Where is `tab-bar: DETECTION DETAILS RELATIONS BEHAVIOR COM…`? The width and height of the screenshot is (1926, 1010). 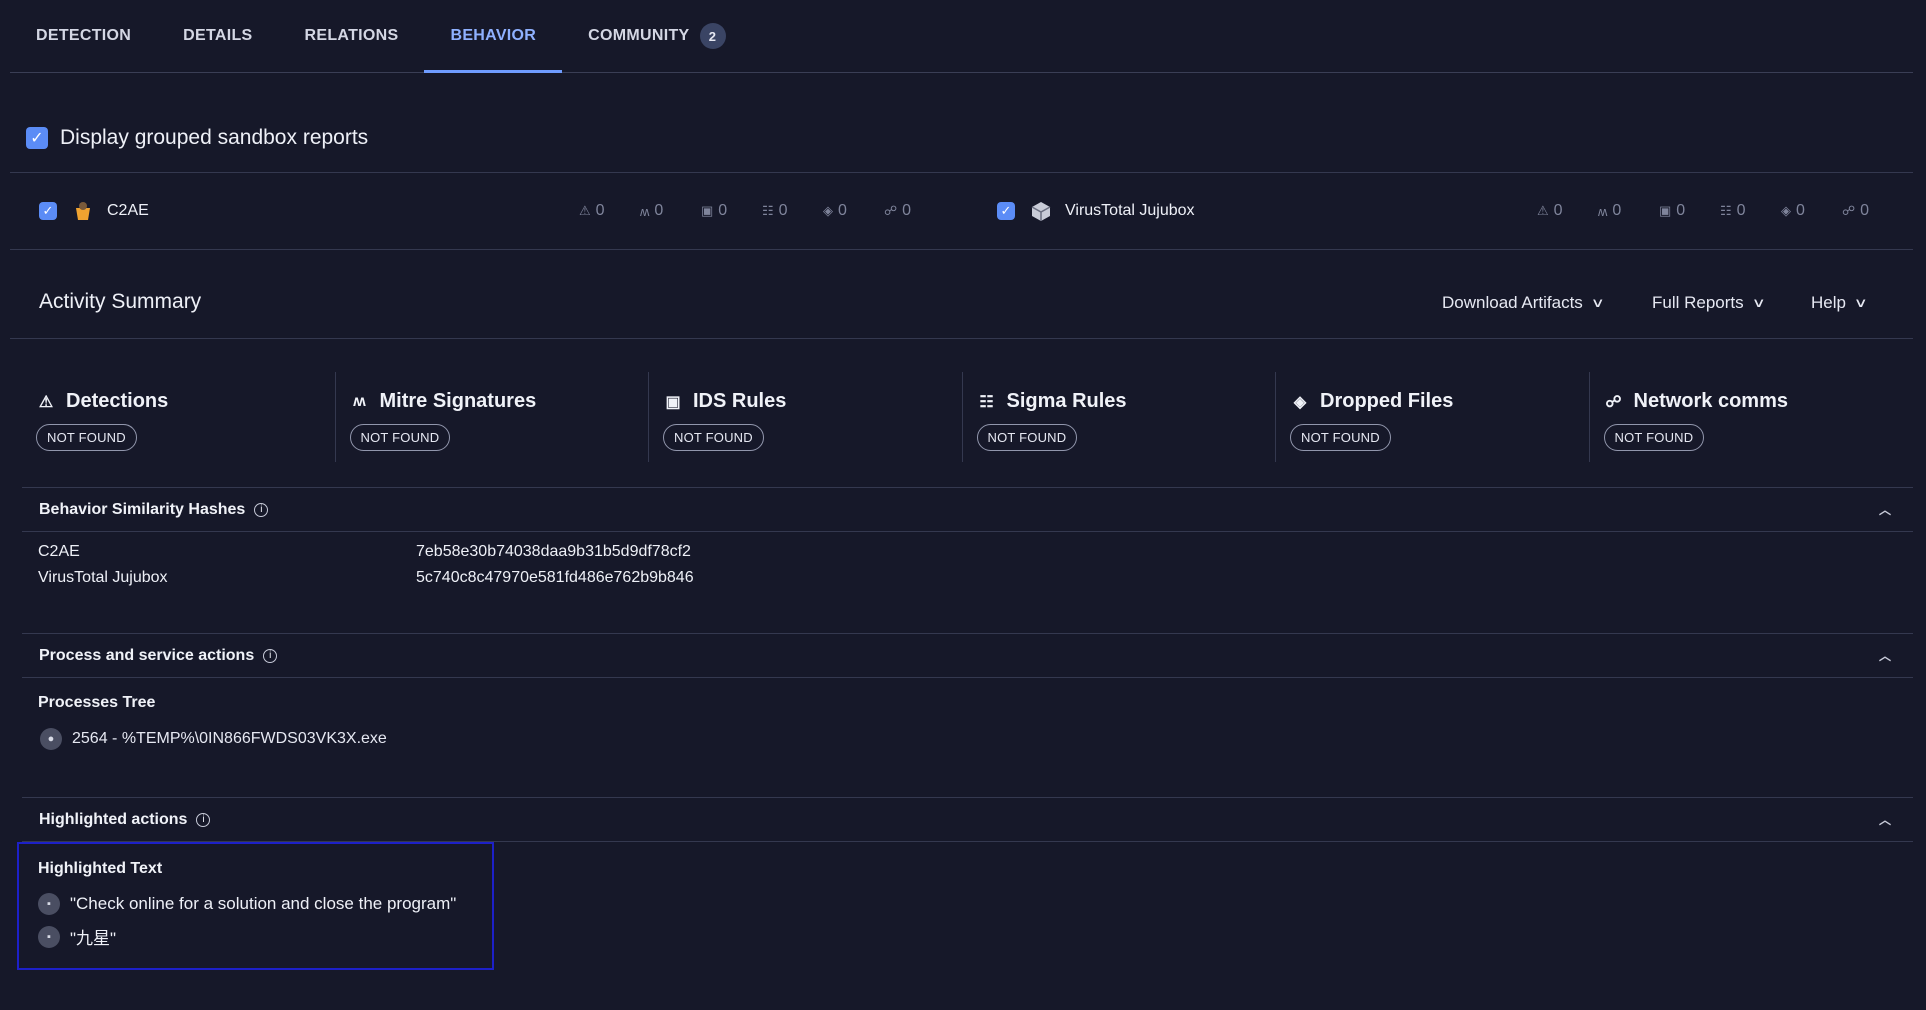 tab-bar: DETECTION DETAILS RELATIONS BEHAVIOR COM… is located at coordinates (961, 36).